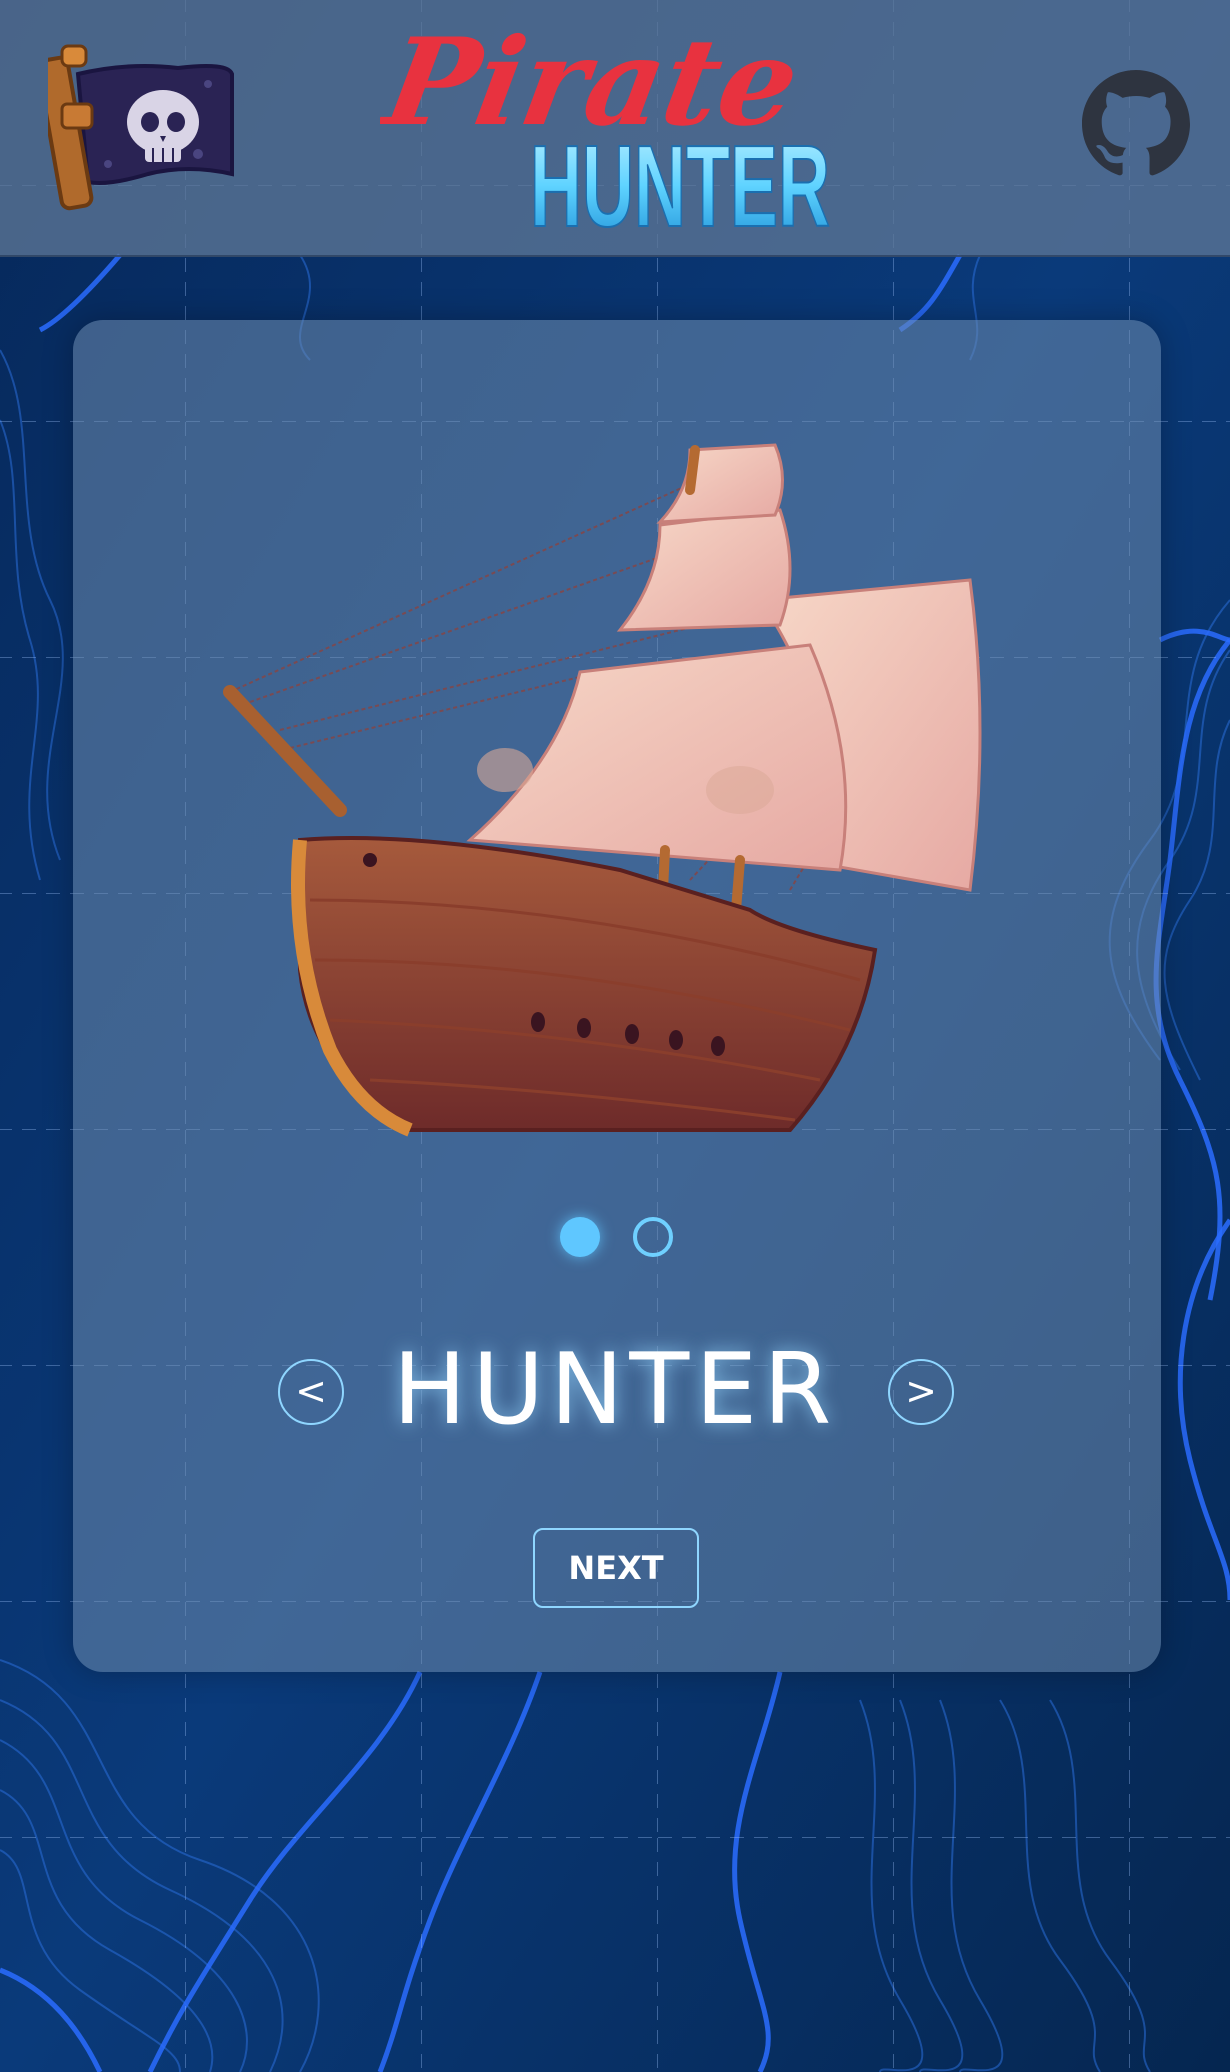  I want to click on pirate-hunter-logo: Pirate HUNTER, so click(605, 129).